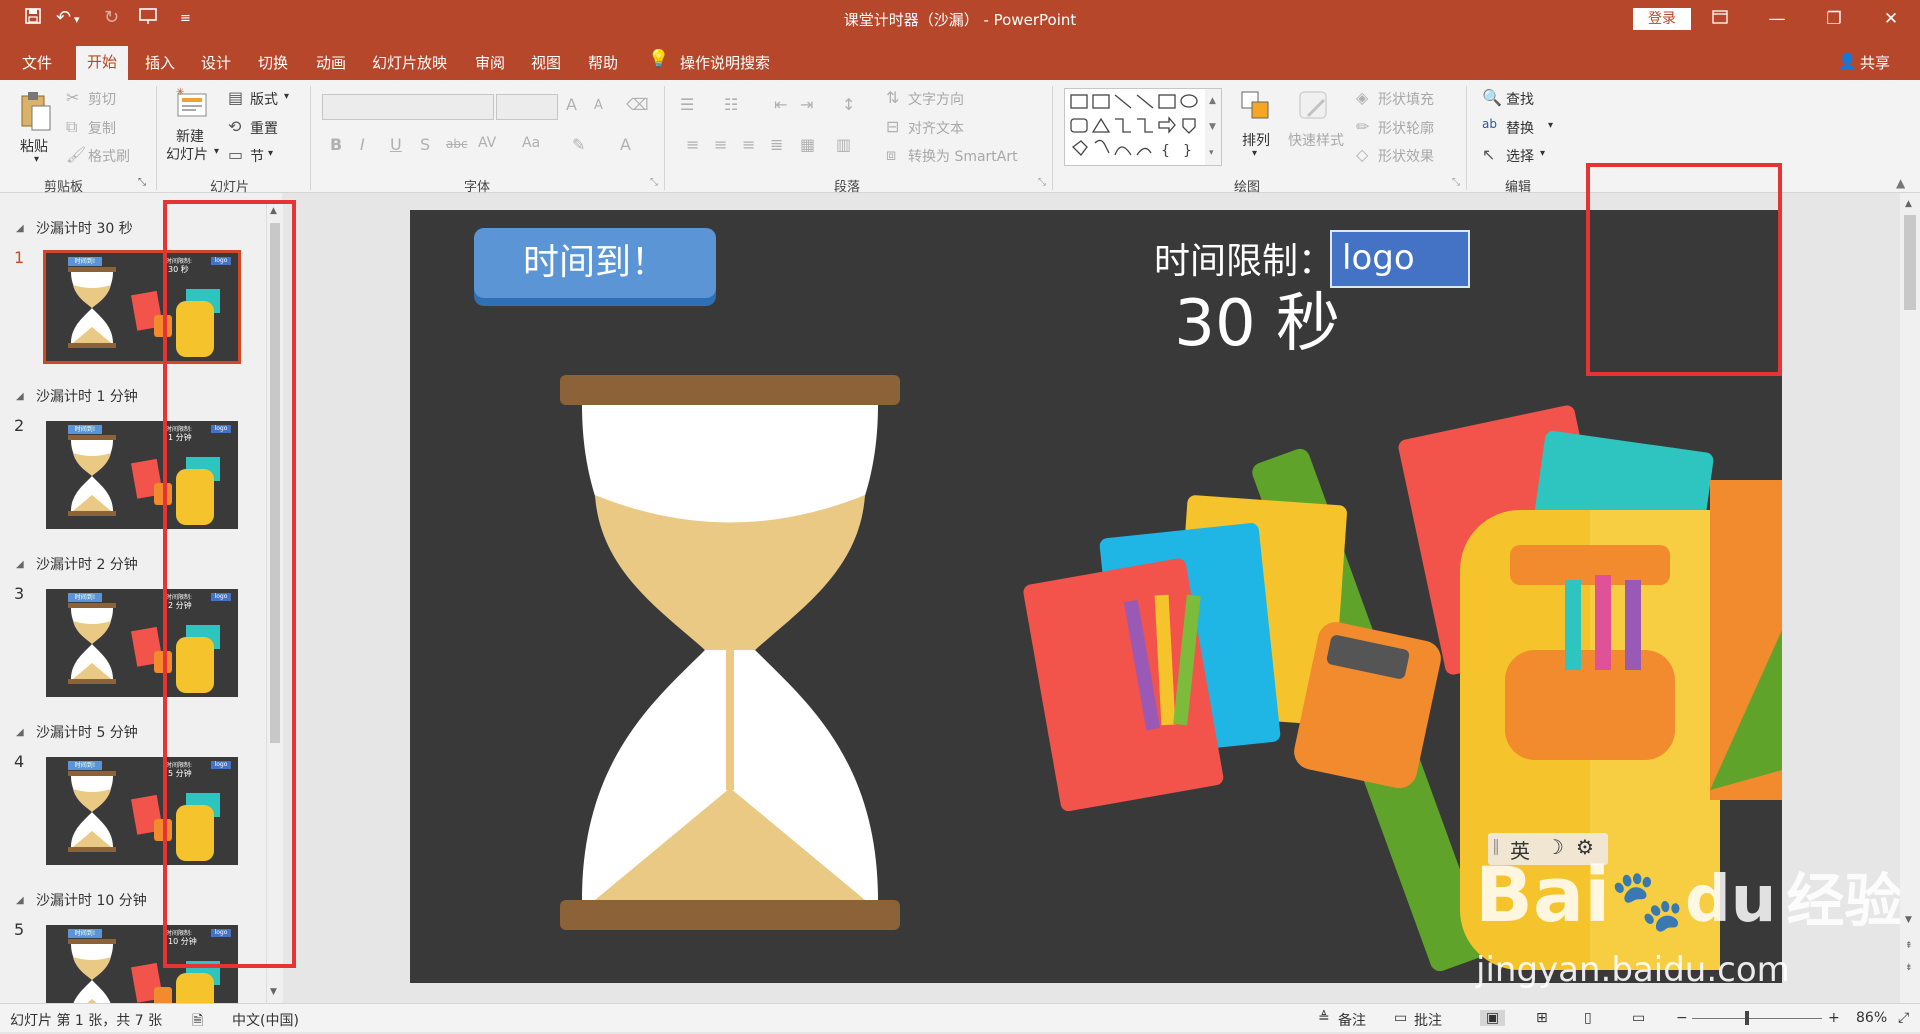  I want to click on change-case-icon: Aa, so click(531, 143).